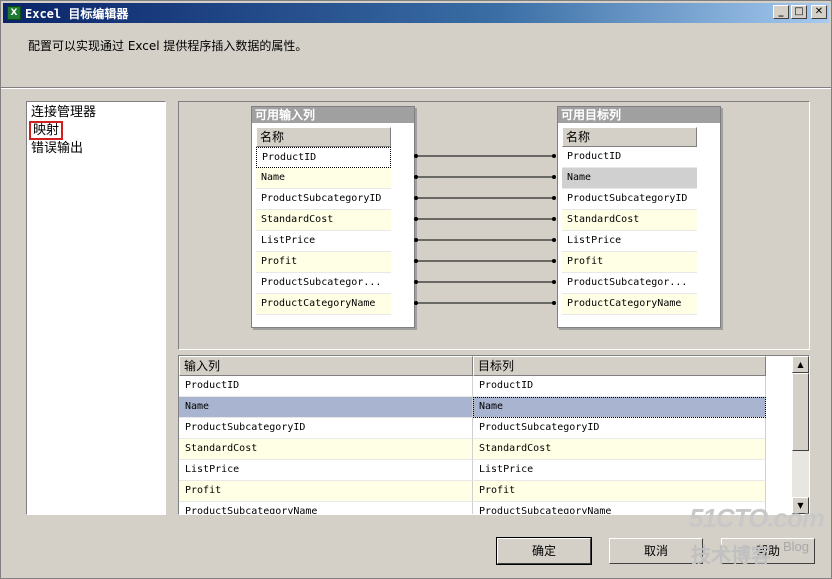  Describe the element at coordinates (326, 428) in the screenshot. I see `input-cell: ProductSubcategoryID` at that location.